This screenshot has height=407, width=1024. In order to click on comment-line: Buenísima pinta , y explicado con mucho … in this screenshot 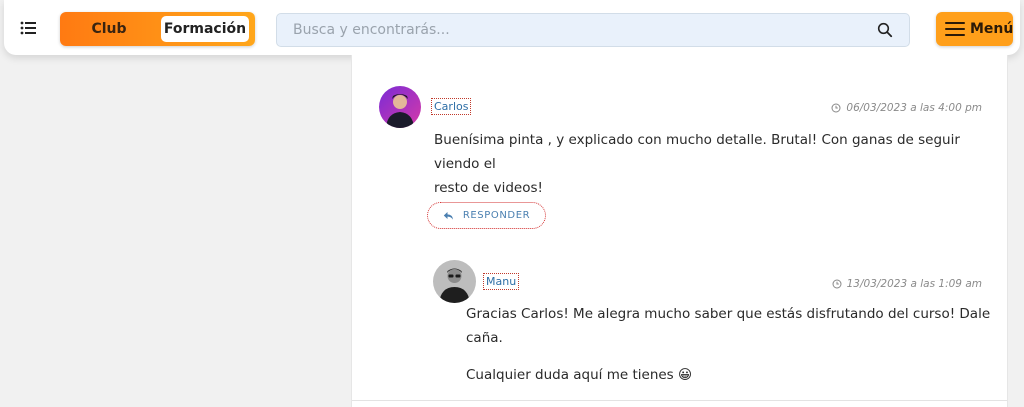, I will do `click(697, 152)`.